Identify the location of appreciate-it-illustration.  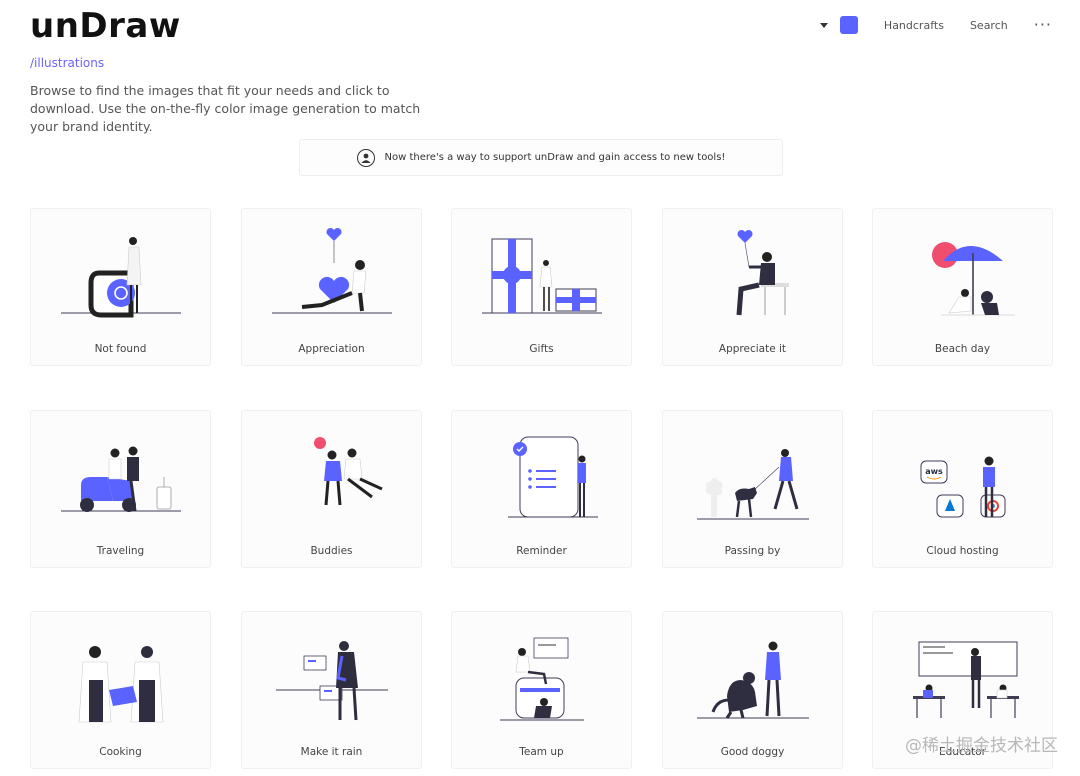
(762, 272).